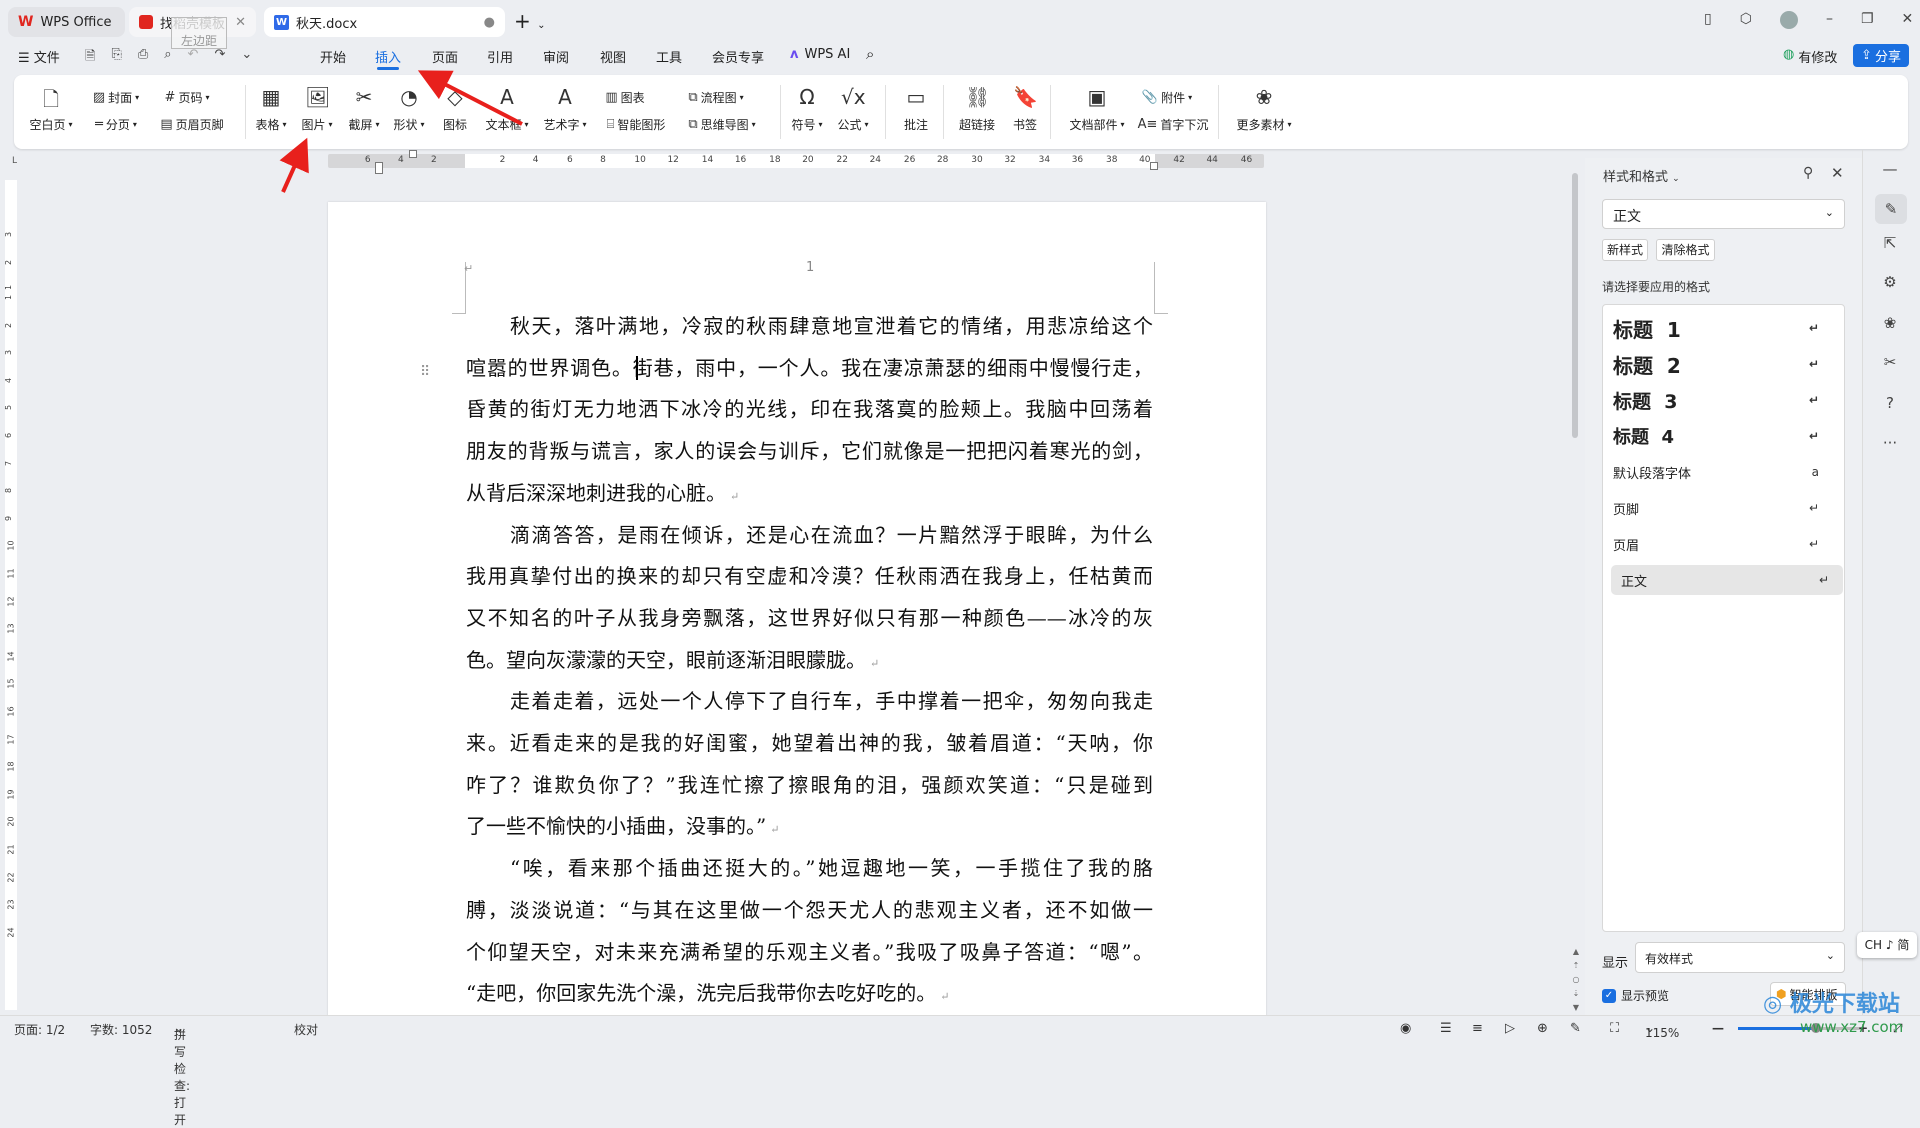 The height and width of the screenshot is (1128, 1920). I want to click on pen-icon: ✎, so click(1575, 1028).